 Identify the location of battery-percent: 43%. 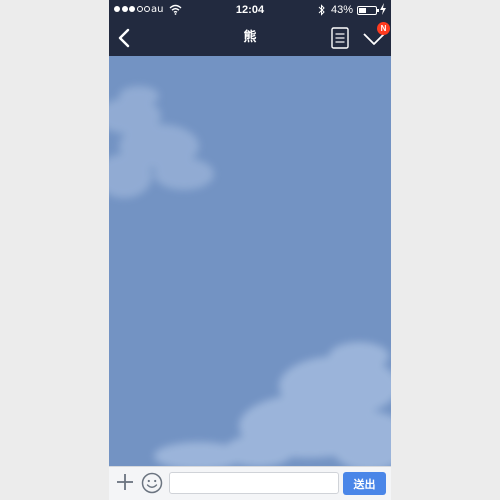
(342, 10).